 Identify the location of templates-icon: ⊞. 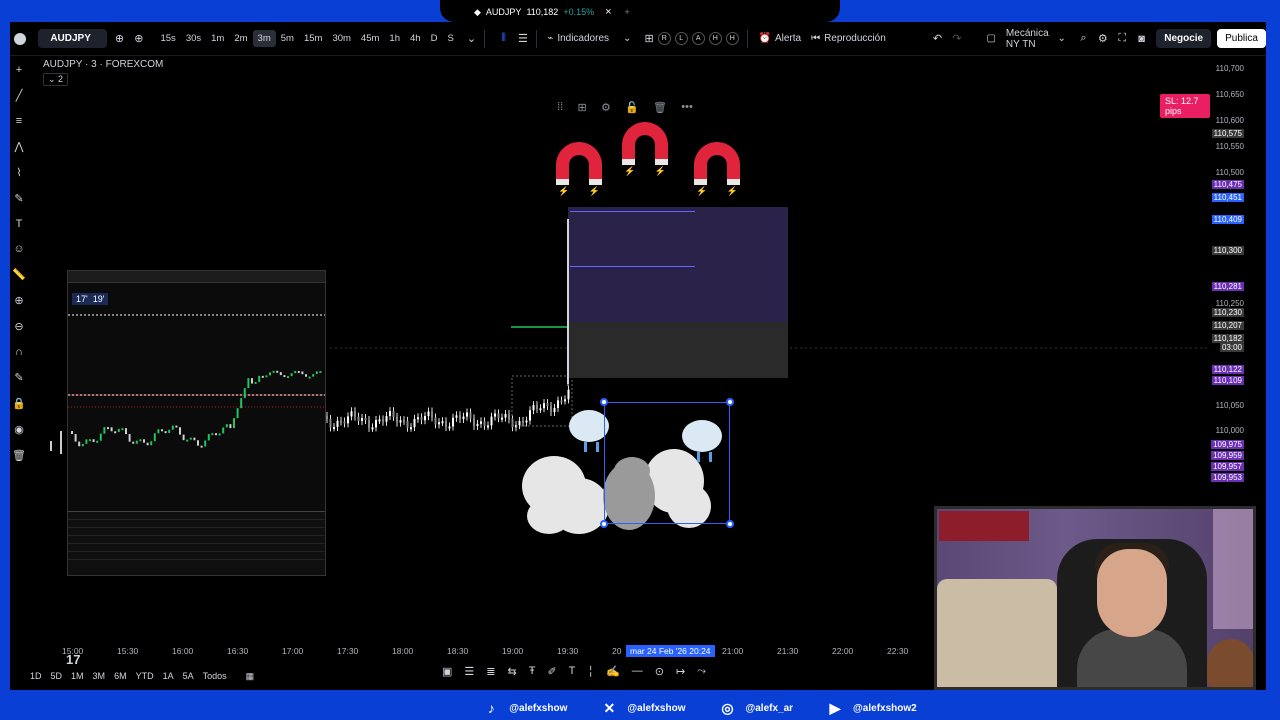
(648, 38).